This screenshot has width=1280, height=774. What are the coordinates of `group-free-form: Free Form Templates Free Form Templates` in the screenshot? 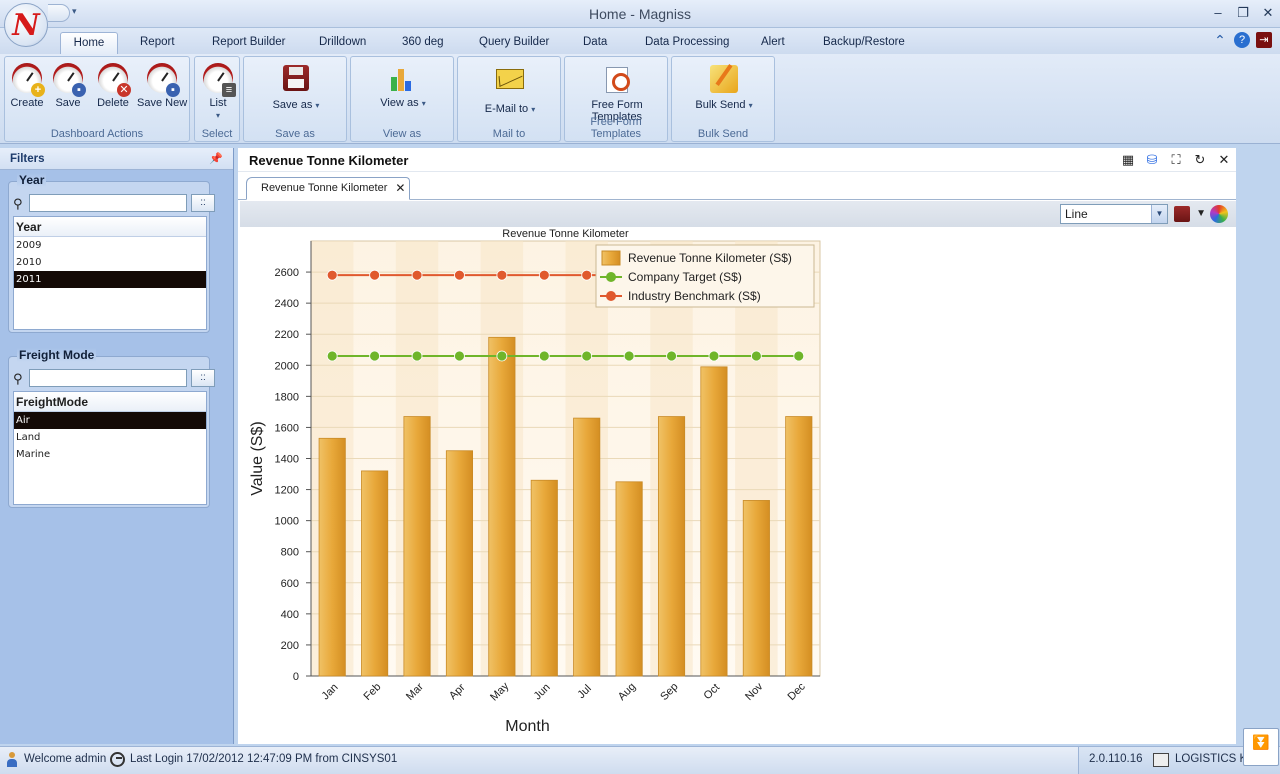 It's located at (616, 99).